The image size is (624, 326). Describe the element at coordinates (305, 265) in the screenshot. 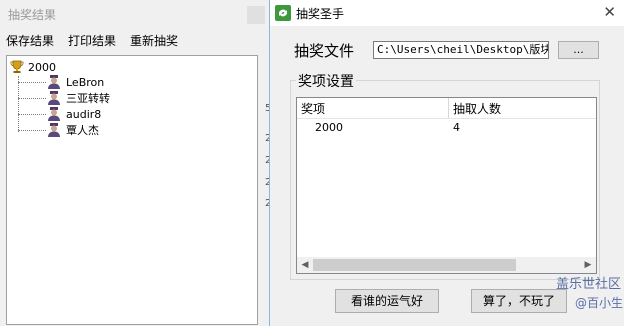

I see `scroll-left-icon: ◀` at that location.